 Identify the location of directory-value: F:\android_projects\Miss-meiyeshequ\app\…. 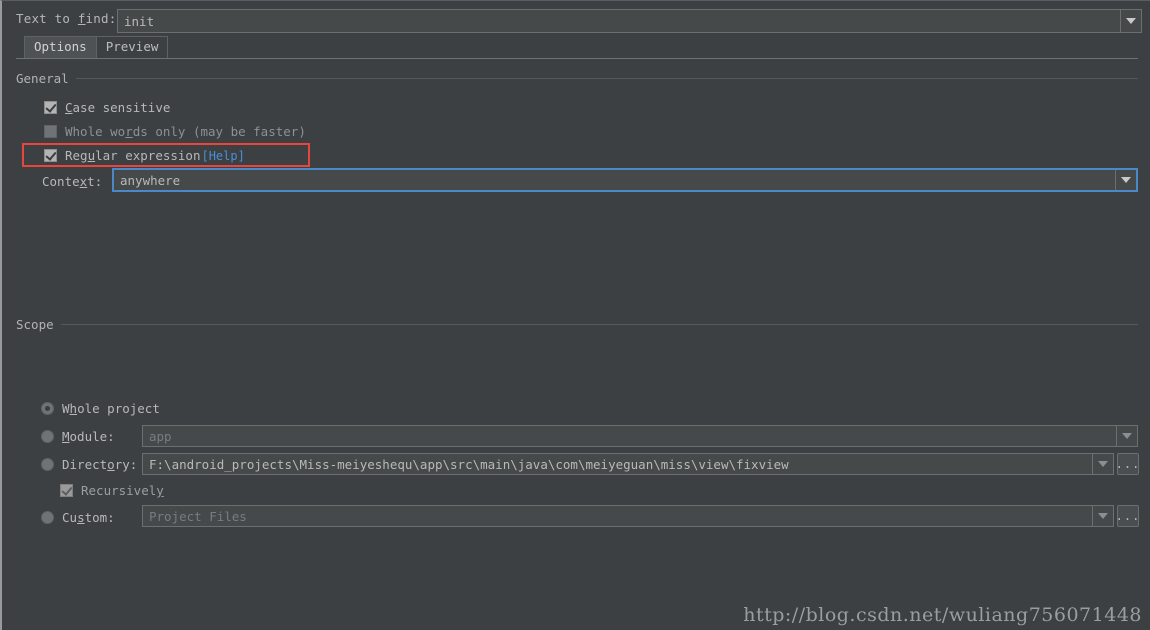
(617, 464).